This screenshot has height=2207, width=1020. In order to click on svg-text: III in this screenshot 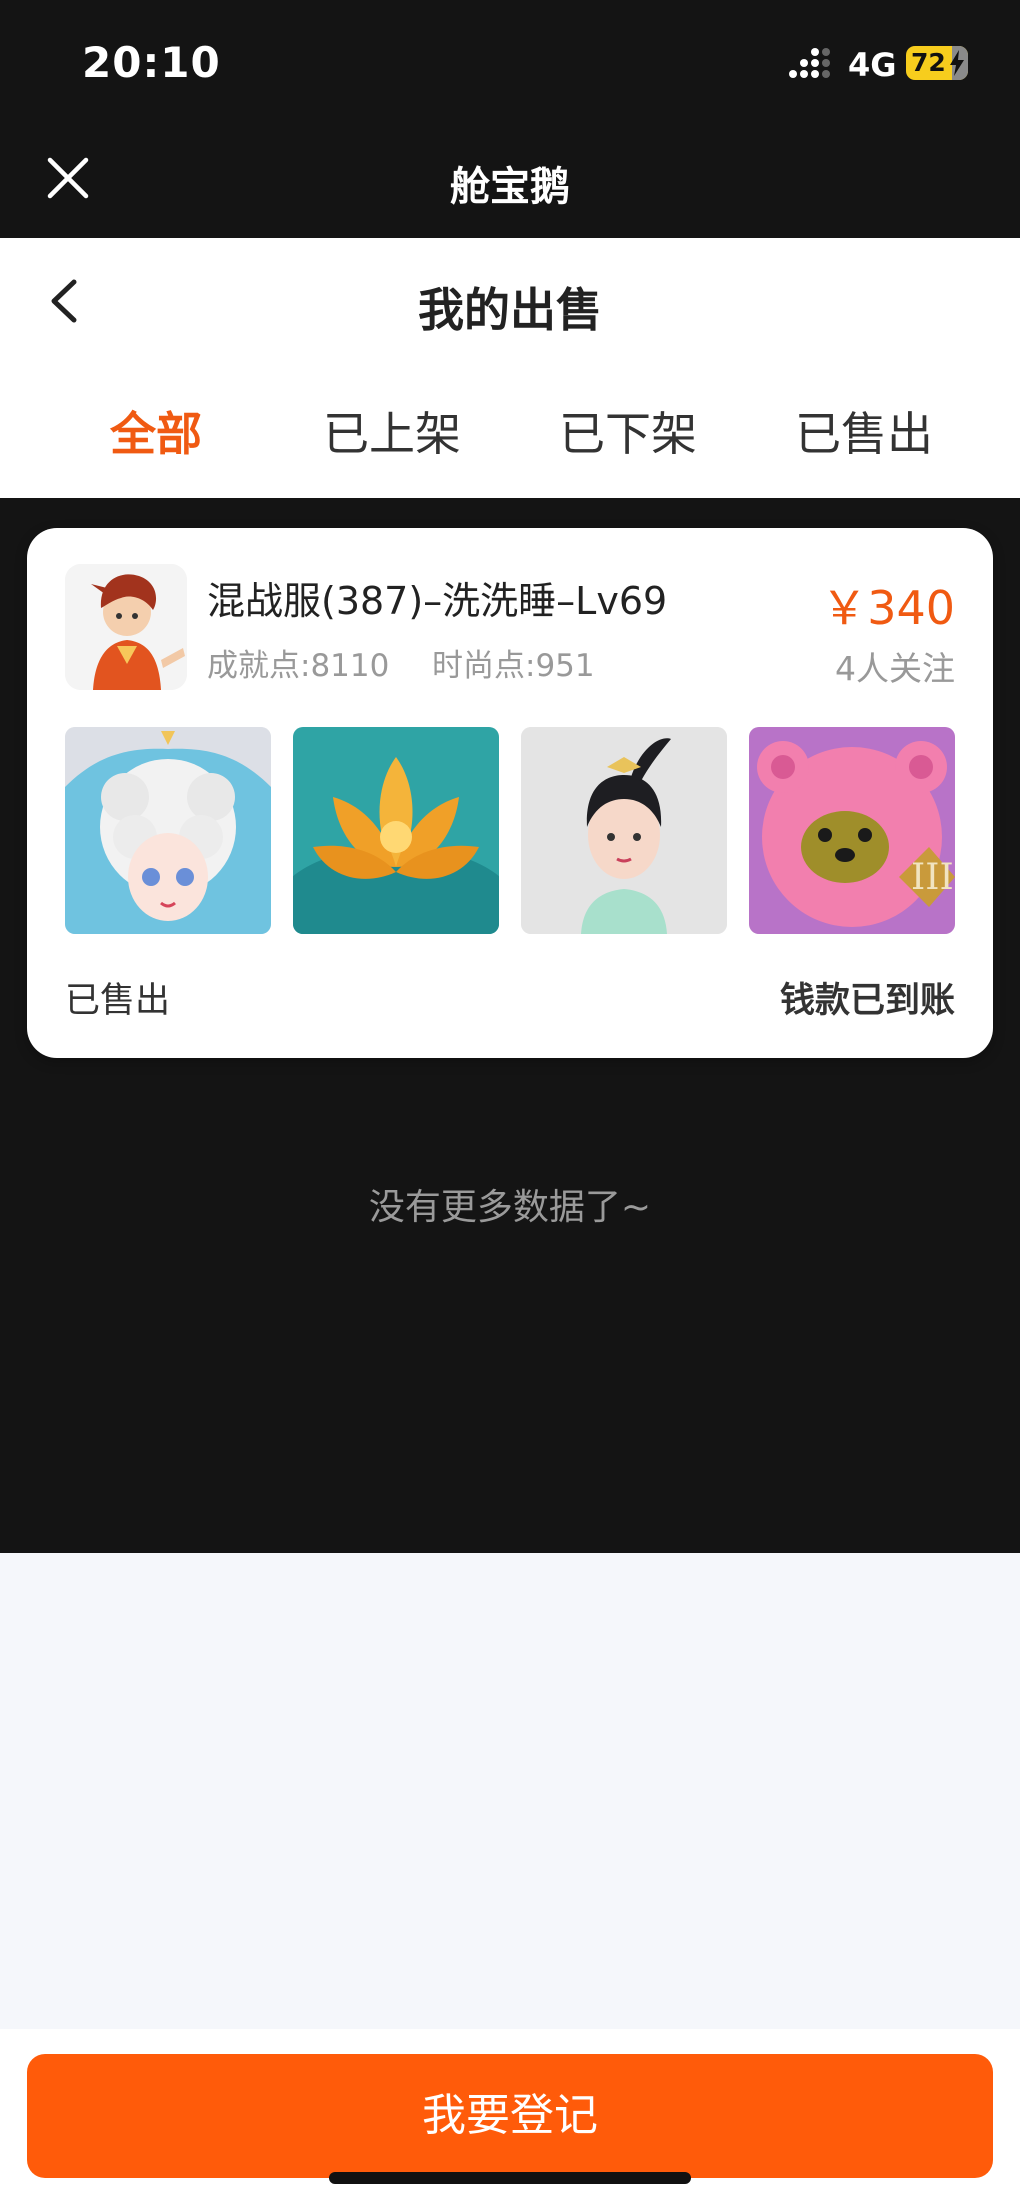, I will do `click(932, 877)`.